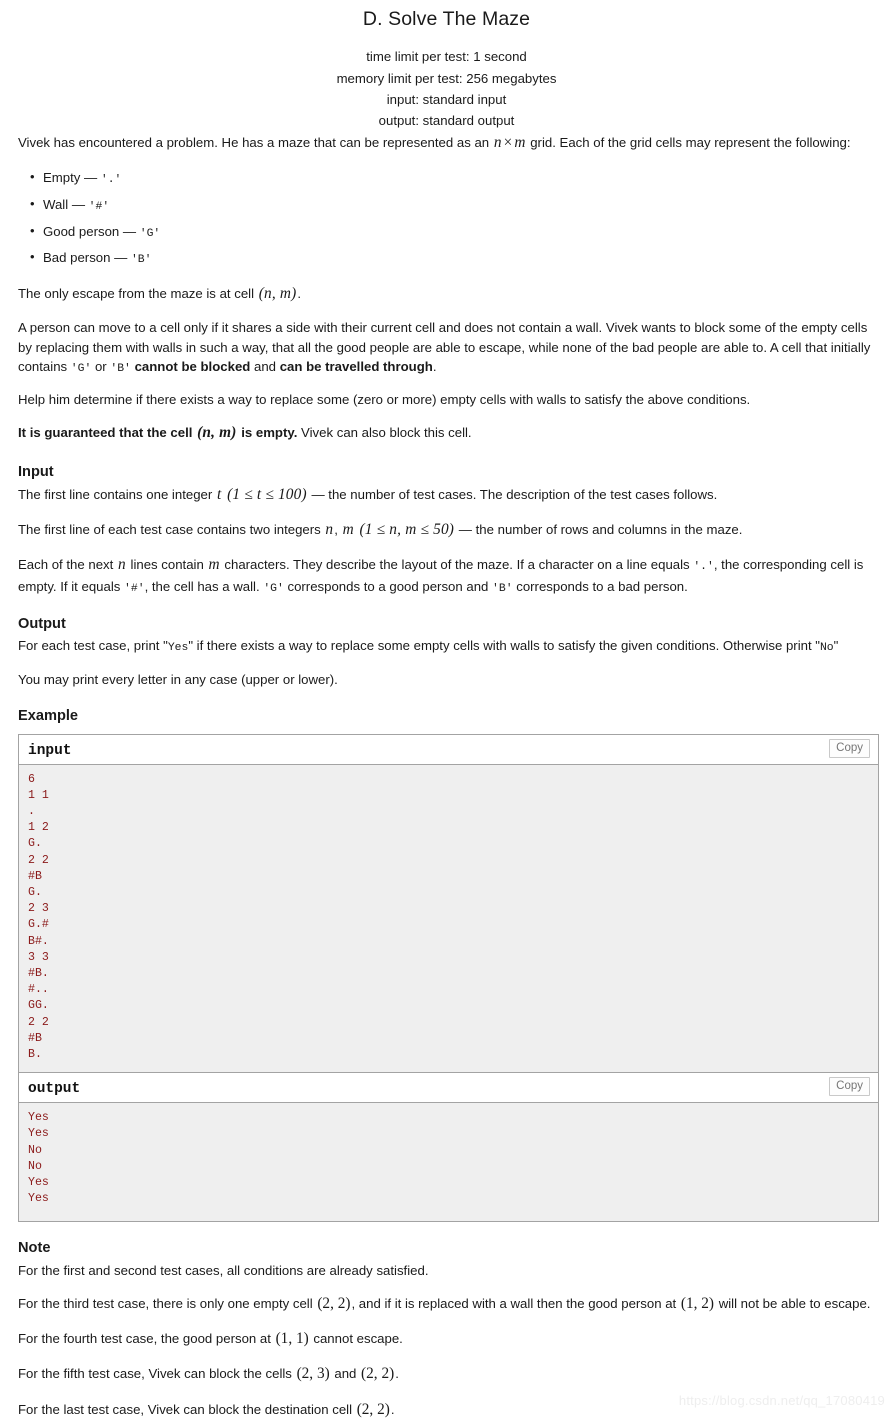 The image size is (893, 1427). I want to click on list-item: Bad person — 'B', so click(454, 258).